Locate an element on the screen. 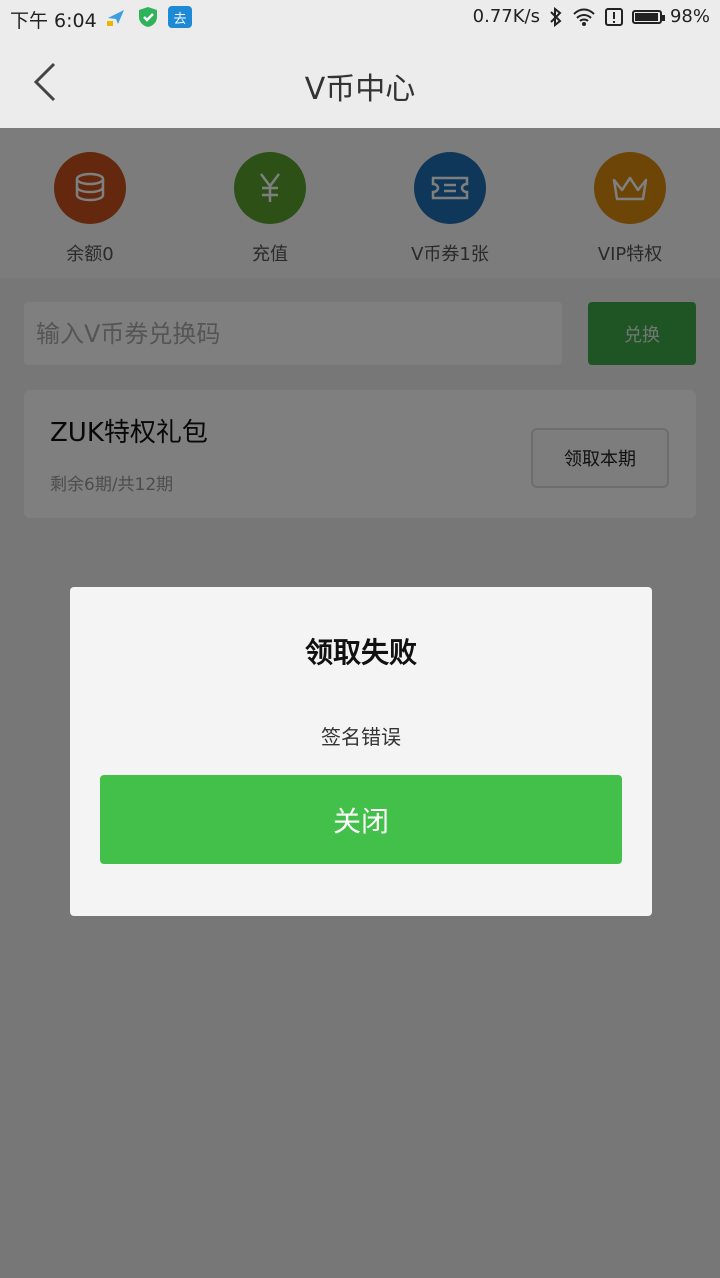 Image resolution: width=720 pixels, height=1278 pixels. notification-icons: 去 is located at coordinates (148, 17).